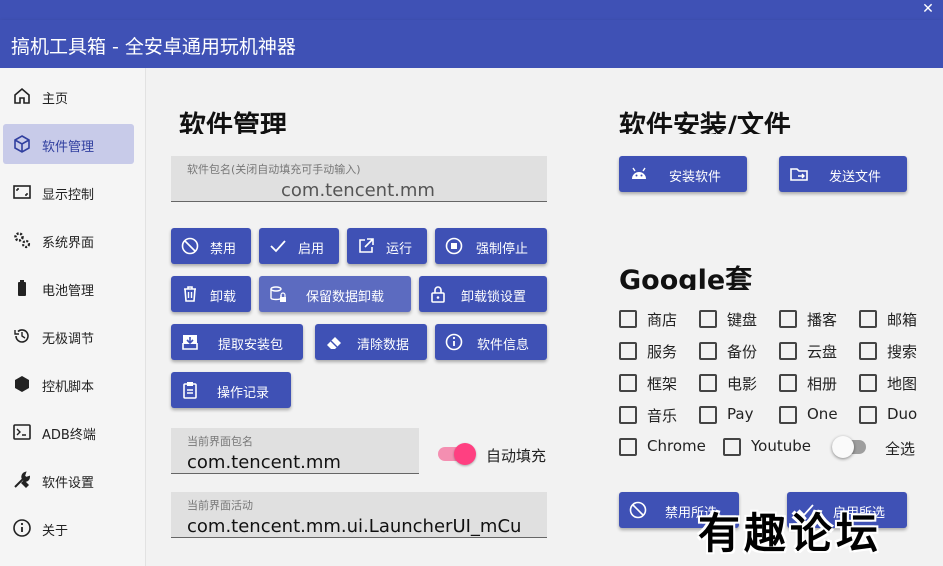  What do you see at coordinates (68, 96) in the screenshot?
I see `sidebar-item-home: 主页` at bounding box center [68, 96].